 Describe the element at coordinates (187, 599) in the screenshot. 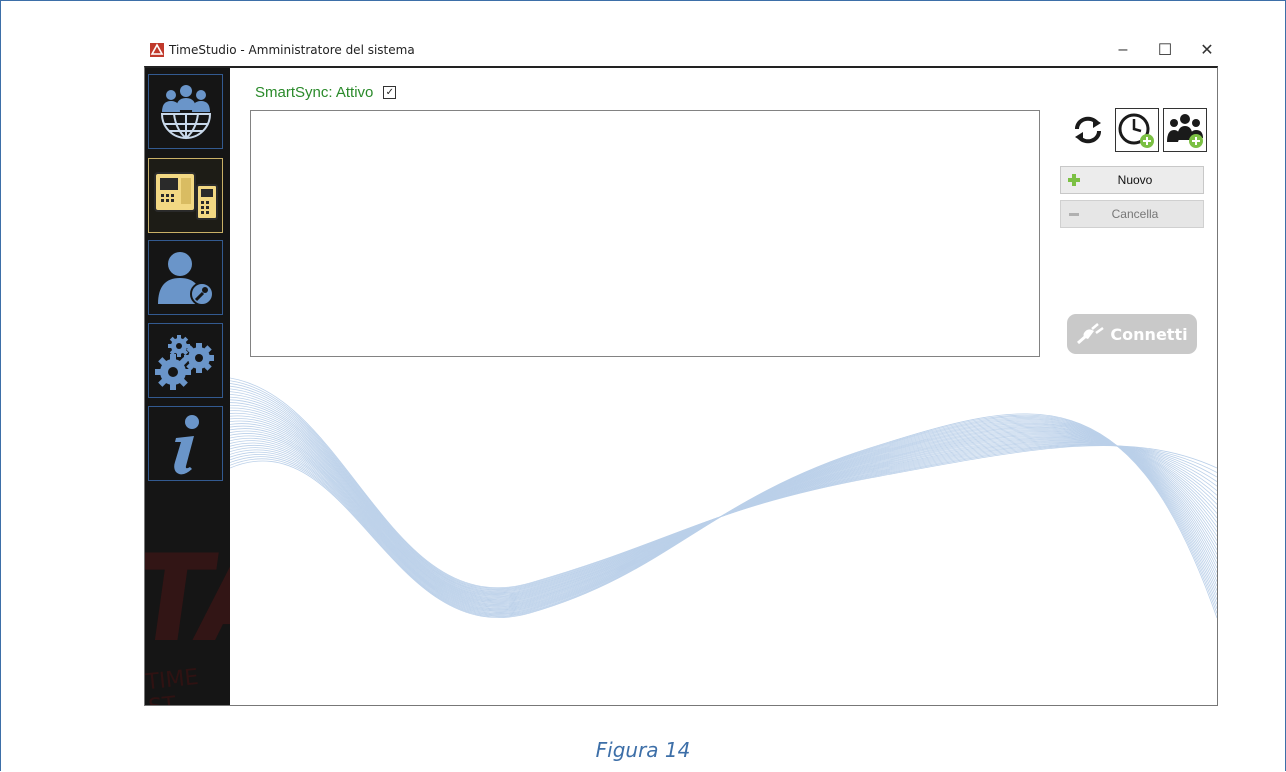

I see `sidebar-watermark: TA` at that location.